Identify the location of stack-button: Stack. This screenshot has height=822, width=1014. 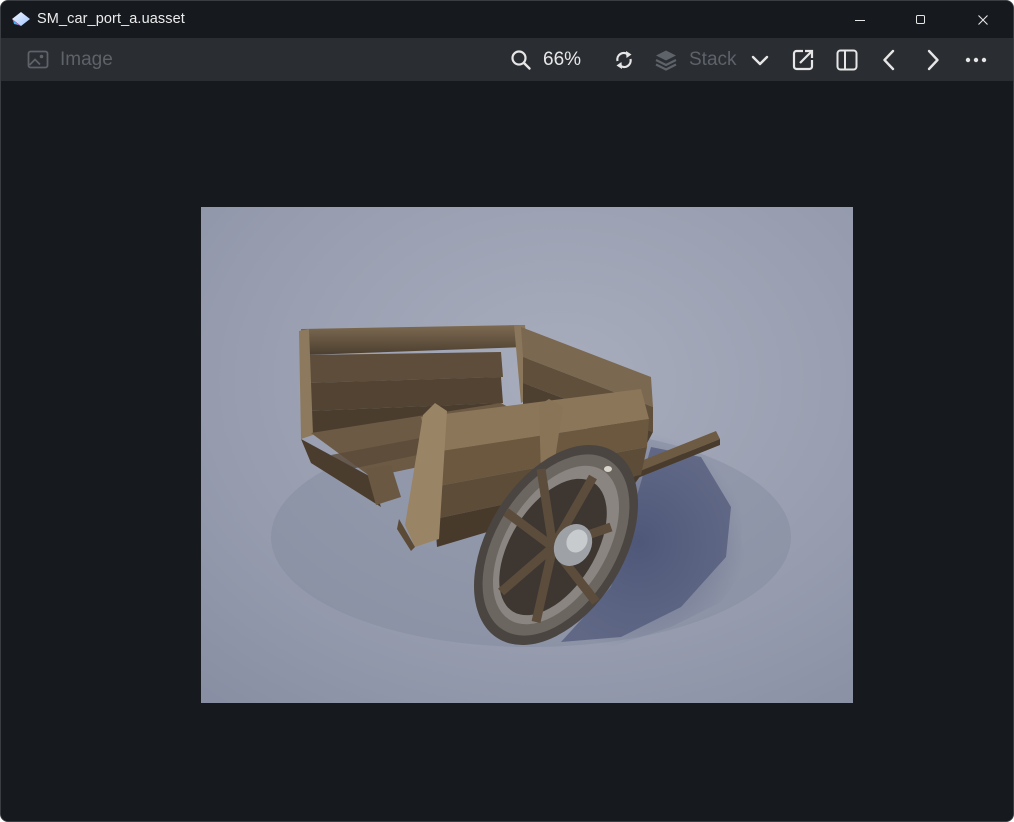
(698, 59).